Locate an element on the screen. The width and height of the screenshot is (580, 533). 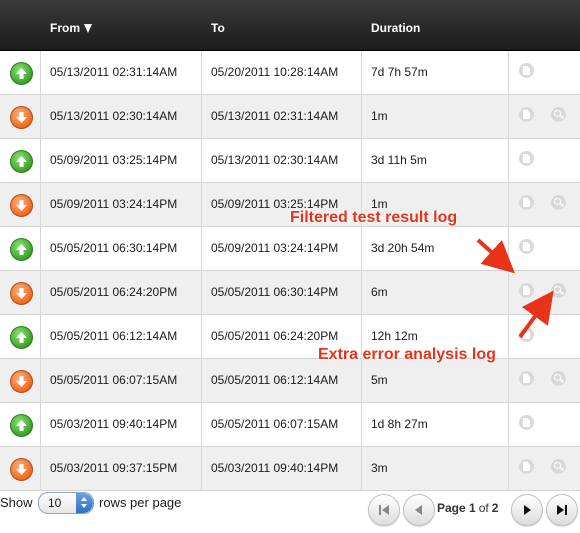
page-prefix: Page is located at coordinates (451, 508).